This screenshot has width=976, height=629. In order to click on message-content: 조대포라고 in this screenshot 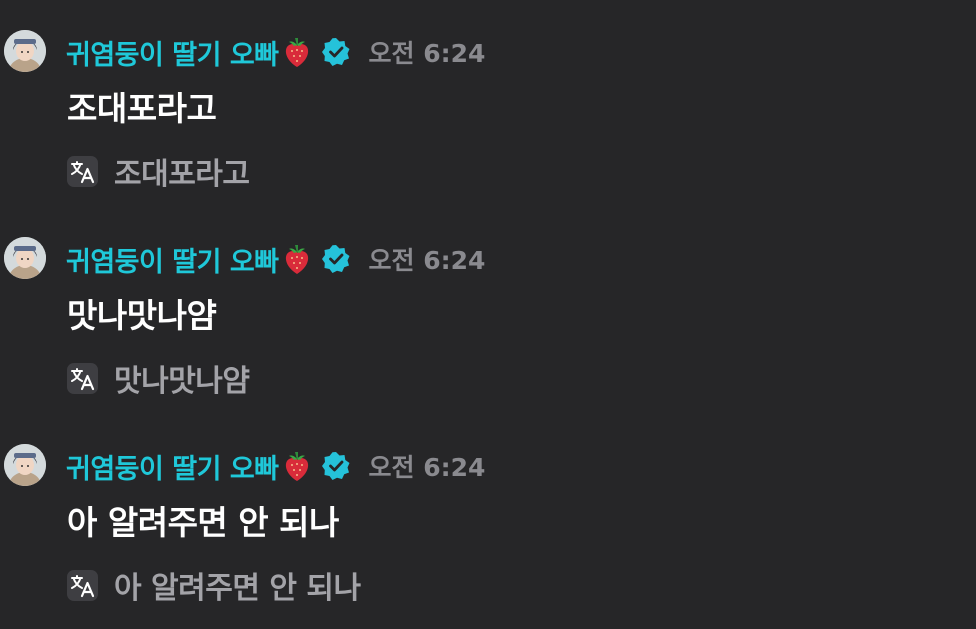, I will do `click(142, 108)`.